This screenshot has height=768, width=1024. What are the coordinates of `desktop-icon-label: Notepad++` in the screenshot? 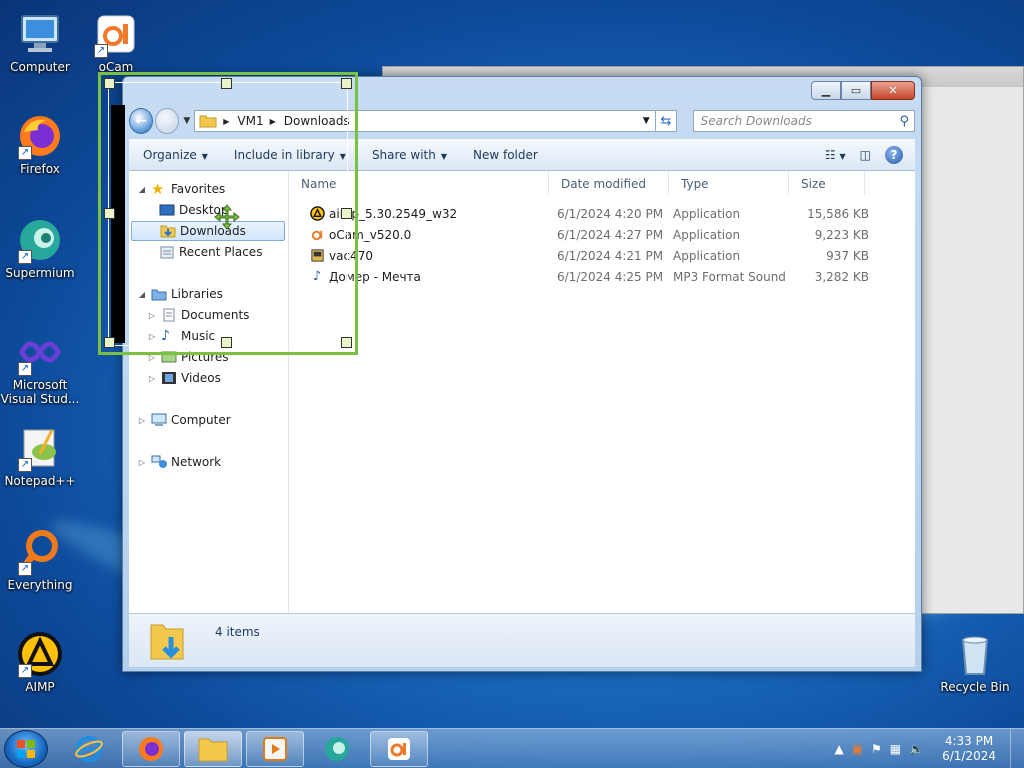 It's located at (40, 481).